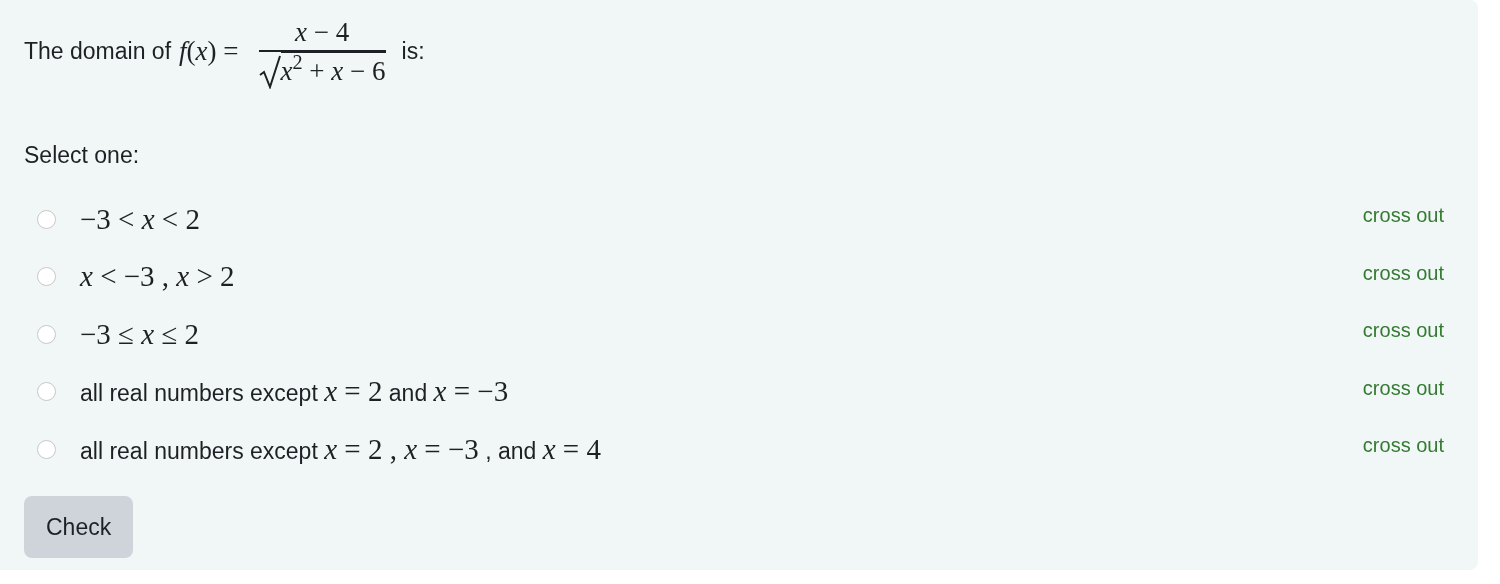 This screenshot has width=1500, height=584. Describe the element at coordinates (209, 51) in the screenshot. I see `function-expression: f(x) =` at that location.